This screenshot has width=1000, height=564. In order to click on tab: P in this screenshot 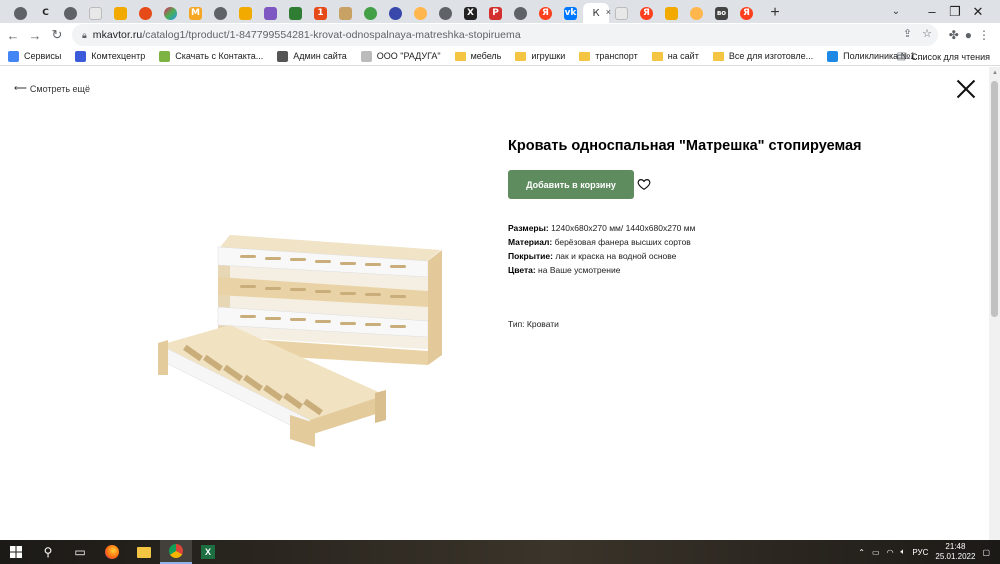, I will do `click(495, 13)`.